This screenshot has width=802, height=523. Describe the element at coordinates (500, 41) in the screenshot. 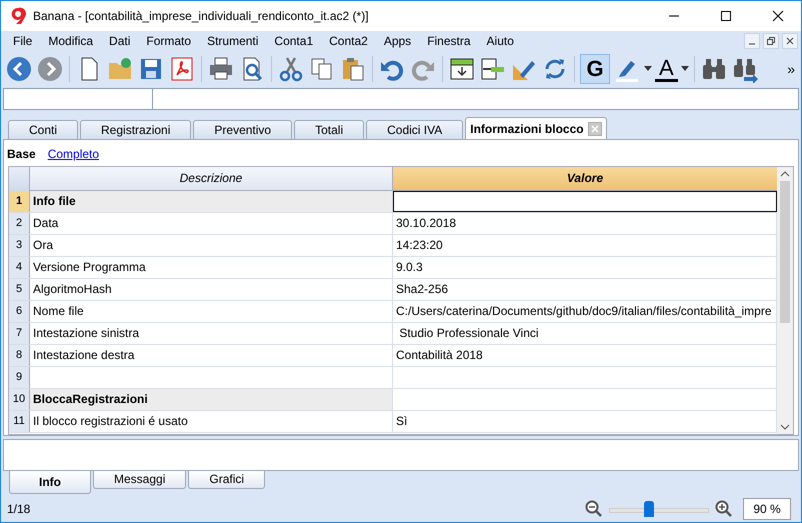

I see `menu-item: Aiuto` at that location.